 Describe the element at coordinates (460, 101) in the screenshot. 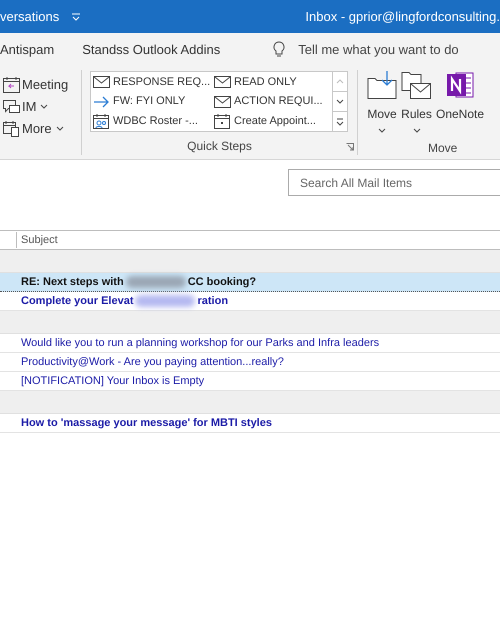

I see `ribbon-button: OneNote` at that location.